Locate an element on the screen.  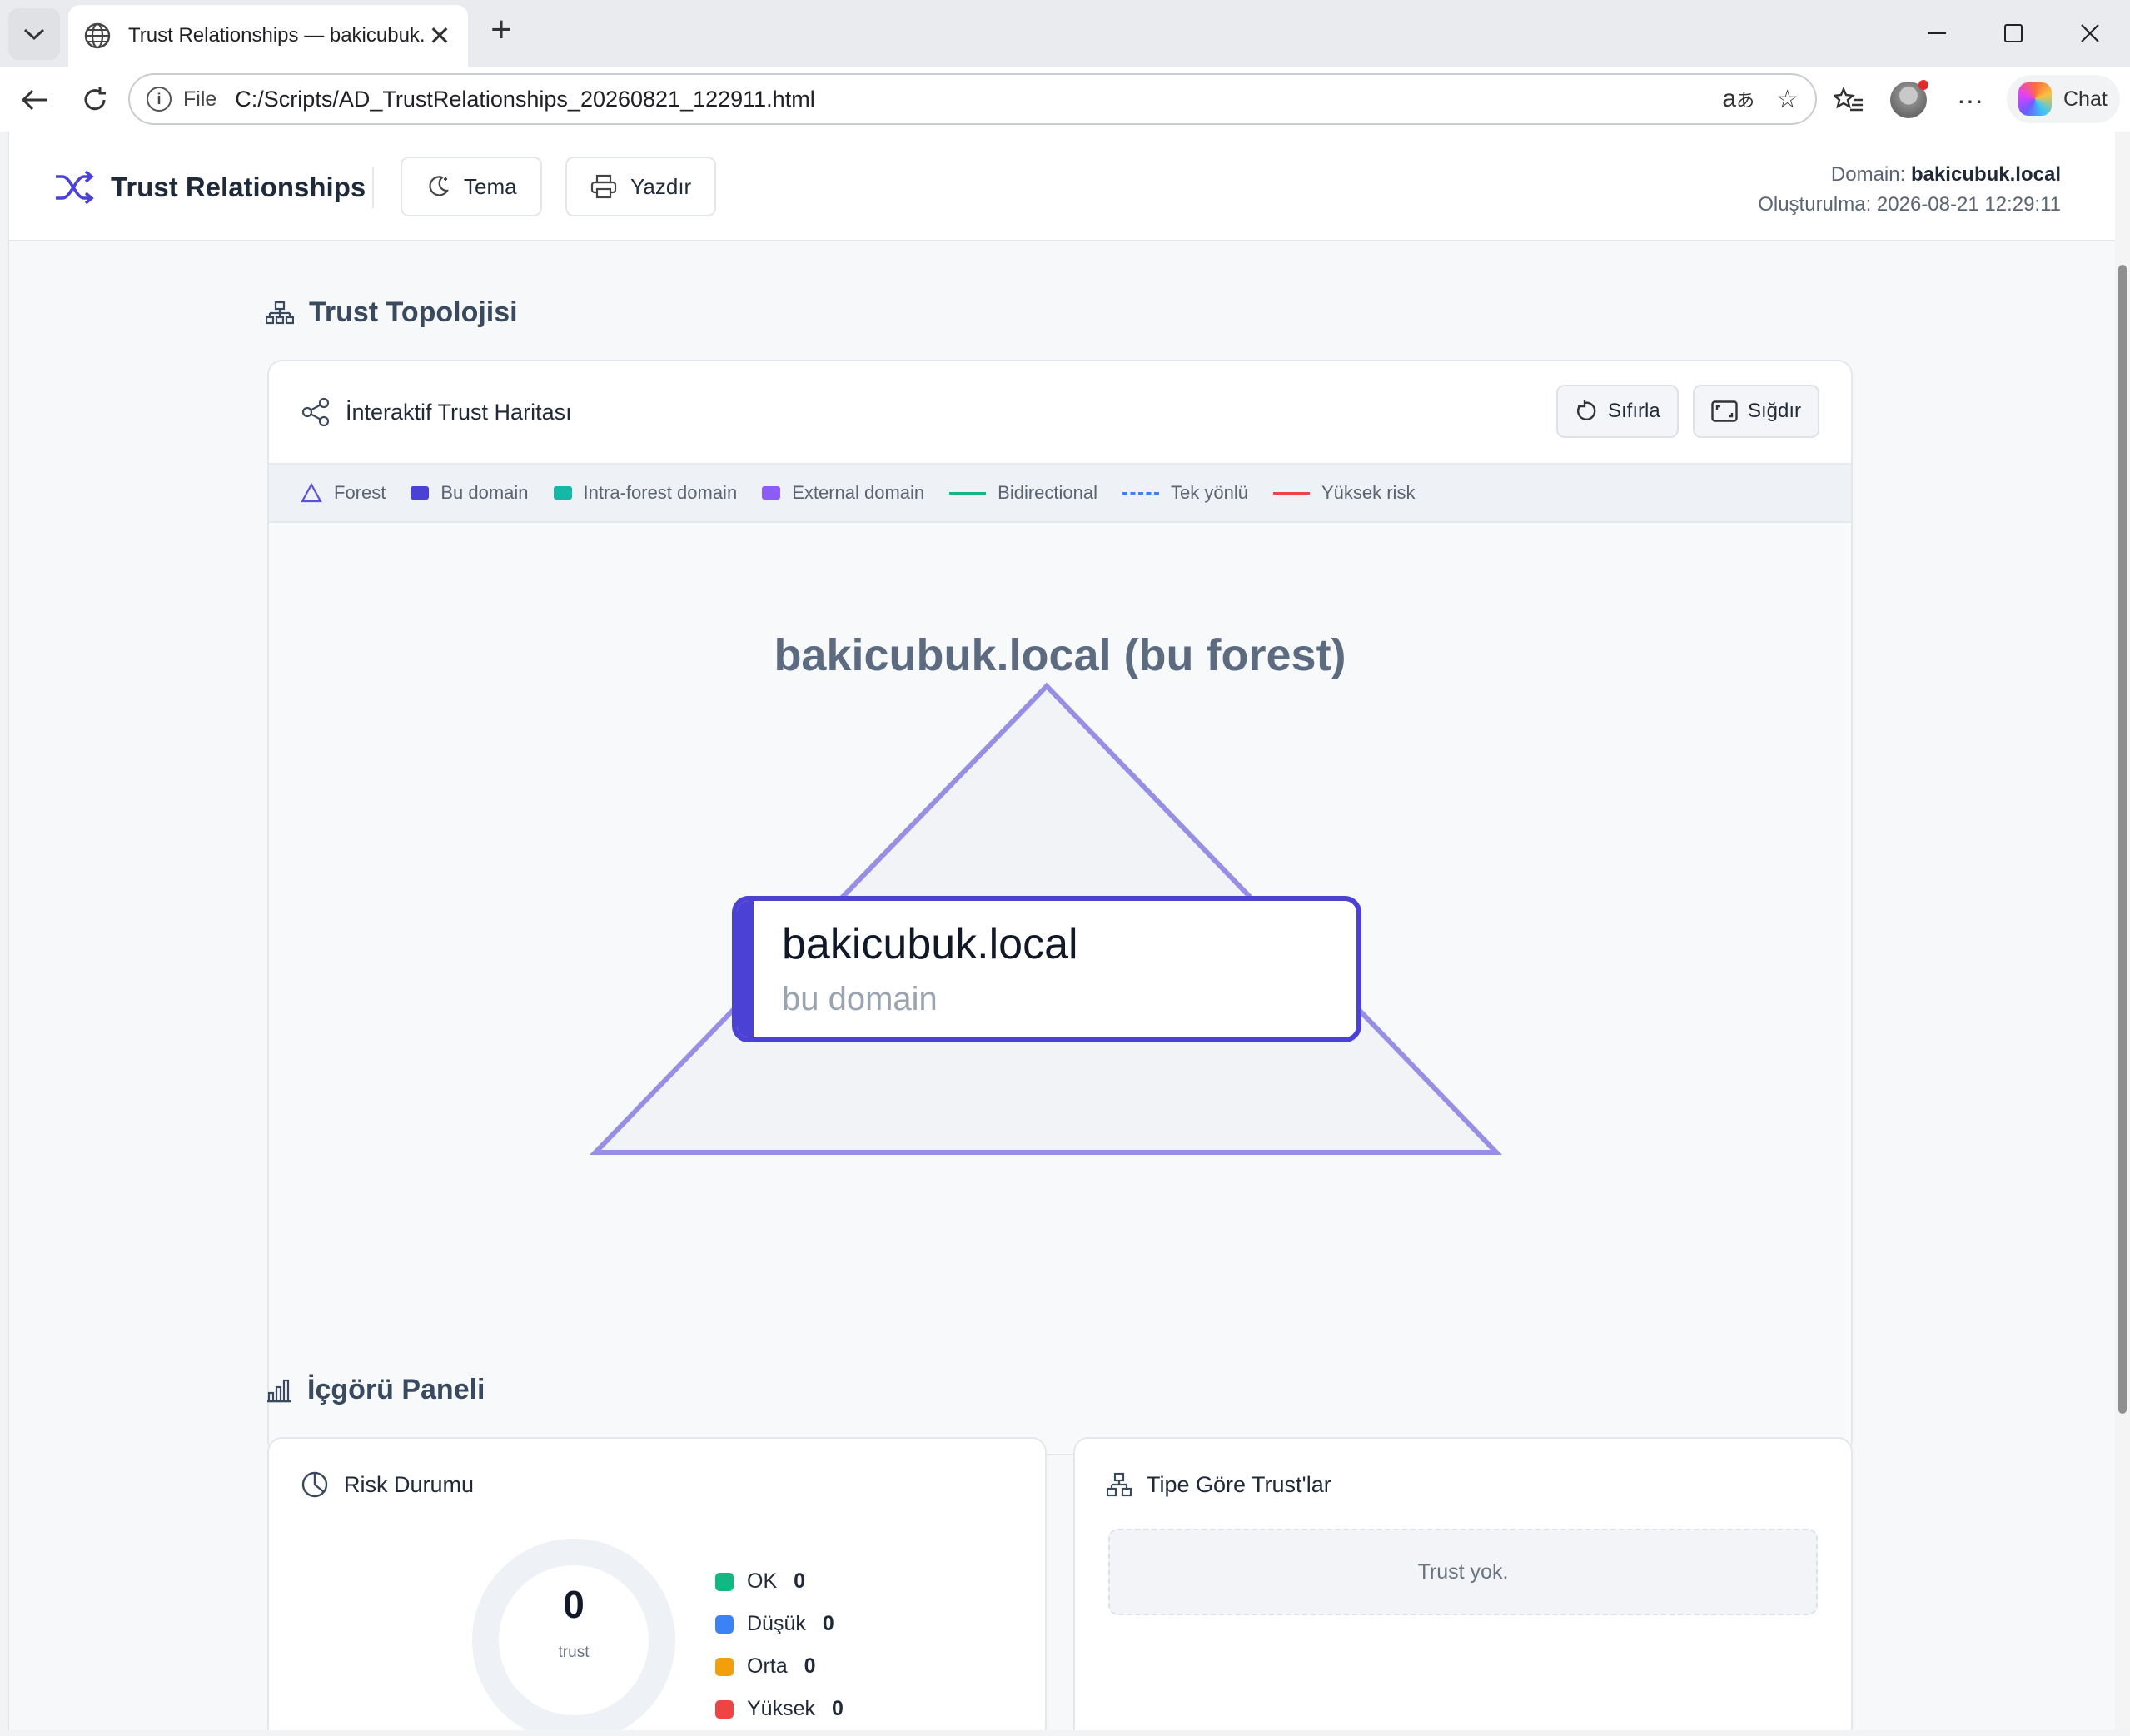
arrow-left-icon is located at coordinates (34, 100).